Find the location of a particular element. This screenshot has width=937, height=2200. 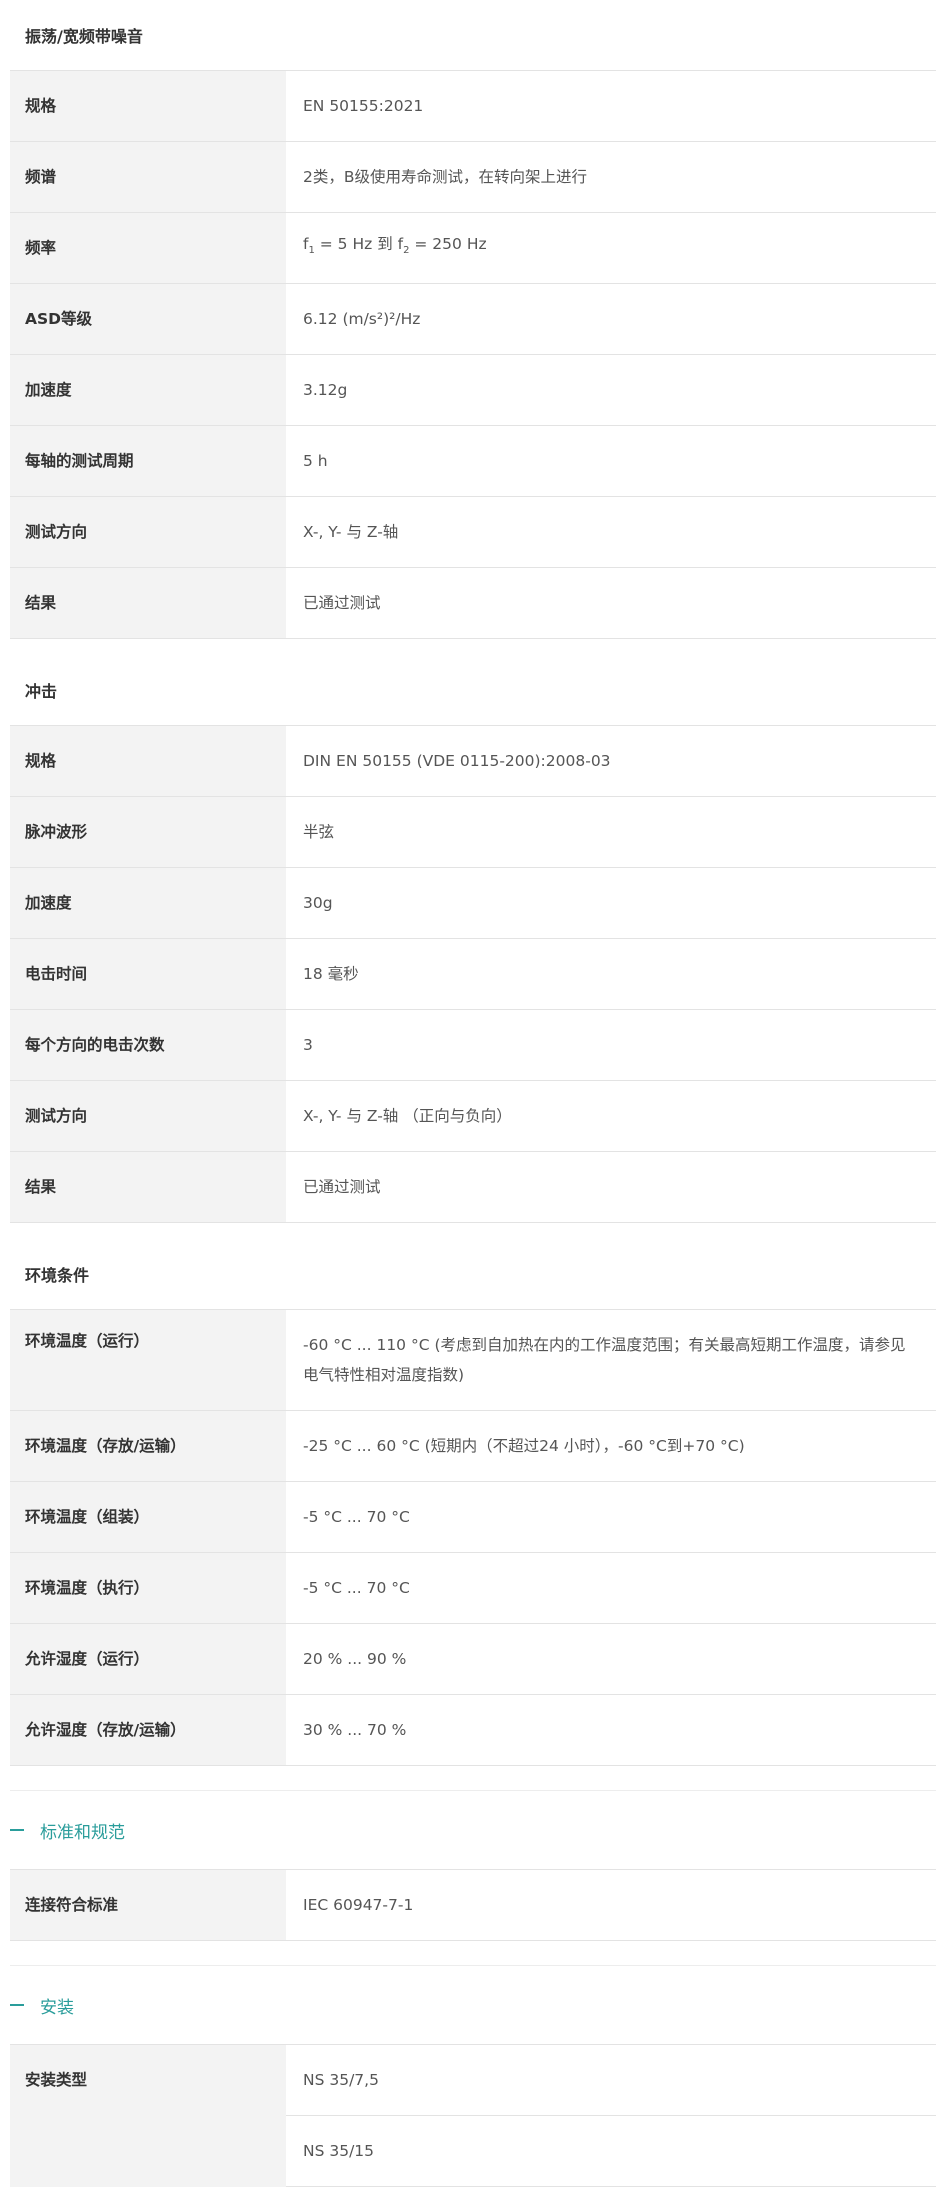

row-label: 连接符合标准 is located at coordinates (148, 1905).